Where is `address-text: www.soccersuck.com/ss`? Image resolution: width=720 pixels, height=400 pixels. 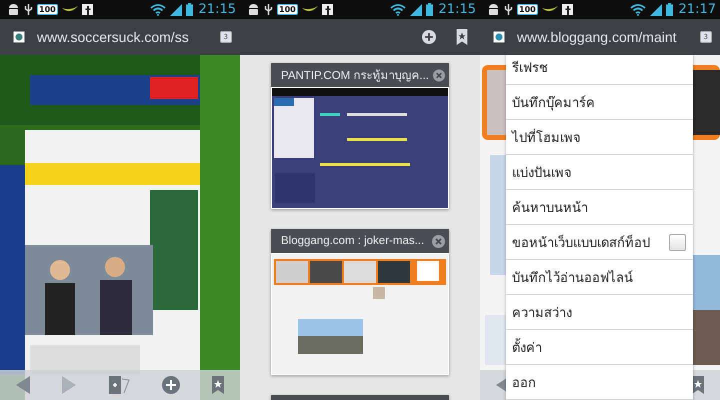
address-text: www.soccersuck.com/ss is located at coordinates (113, 37).